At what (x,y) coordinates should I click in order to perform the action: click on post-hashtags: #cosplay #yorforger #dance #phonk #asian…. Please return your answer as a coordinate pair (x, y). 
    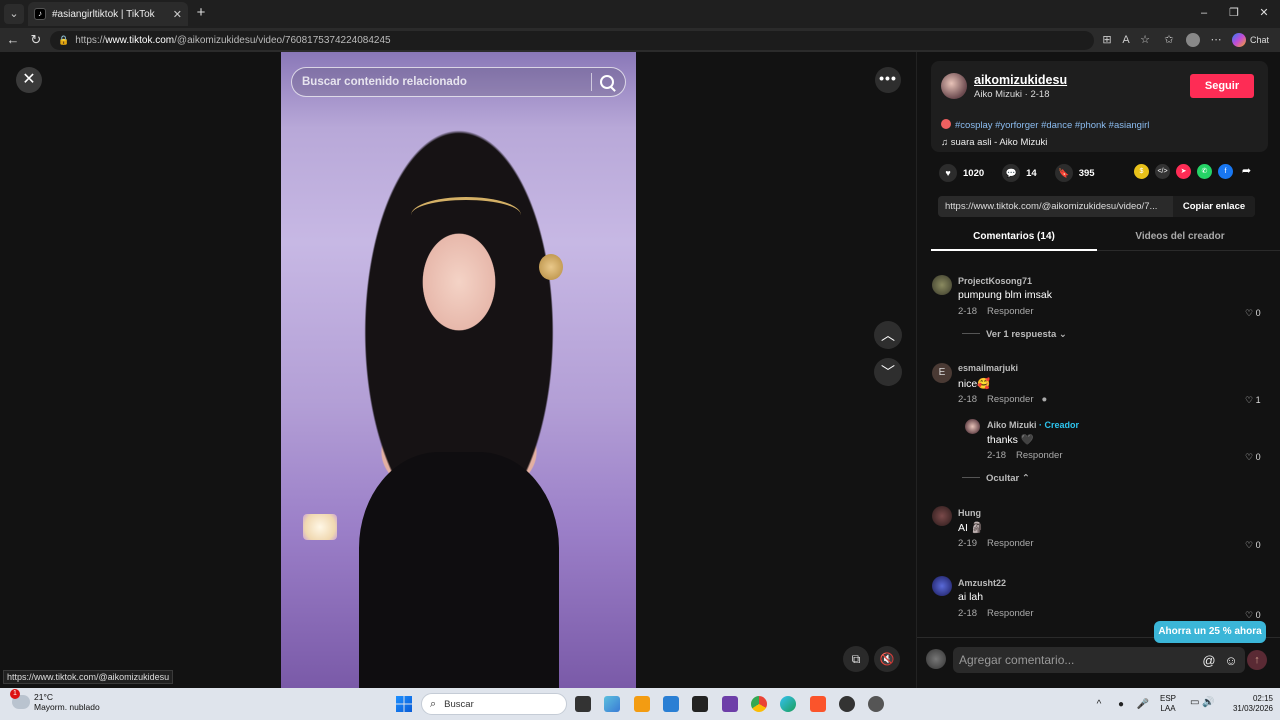
    Looking at the image, I should click on (1045, 125).